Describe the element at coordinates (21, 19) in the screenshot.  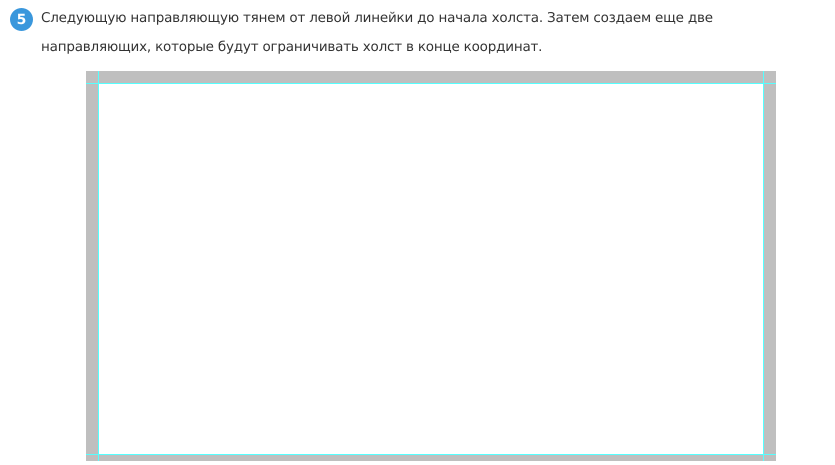
I see `step-number: 5` at that location.